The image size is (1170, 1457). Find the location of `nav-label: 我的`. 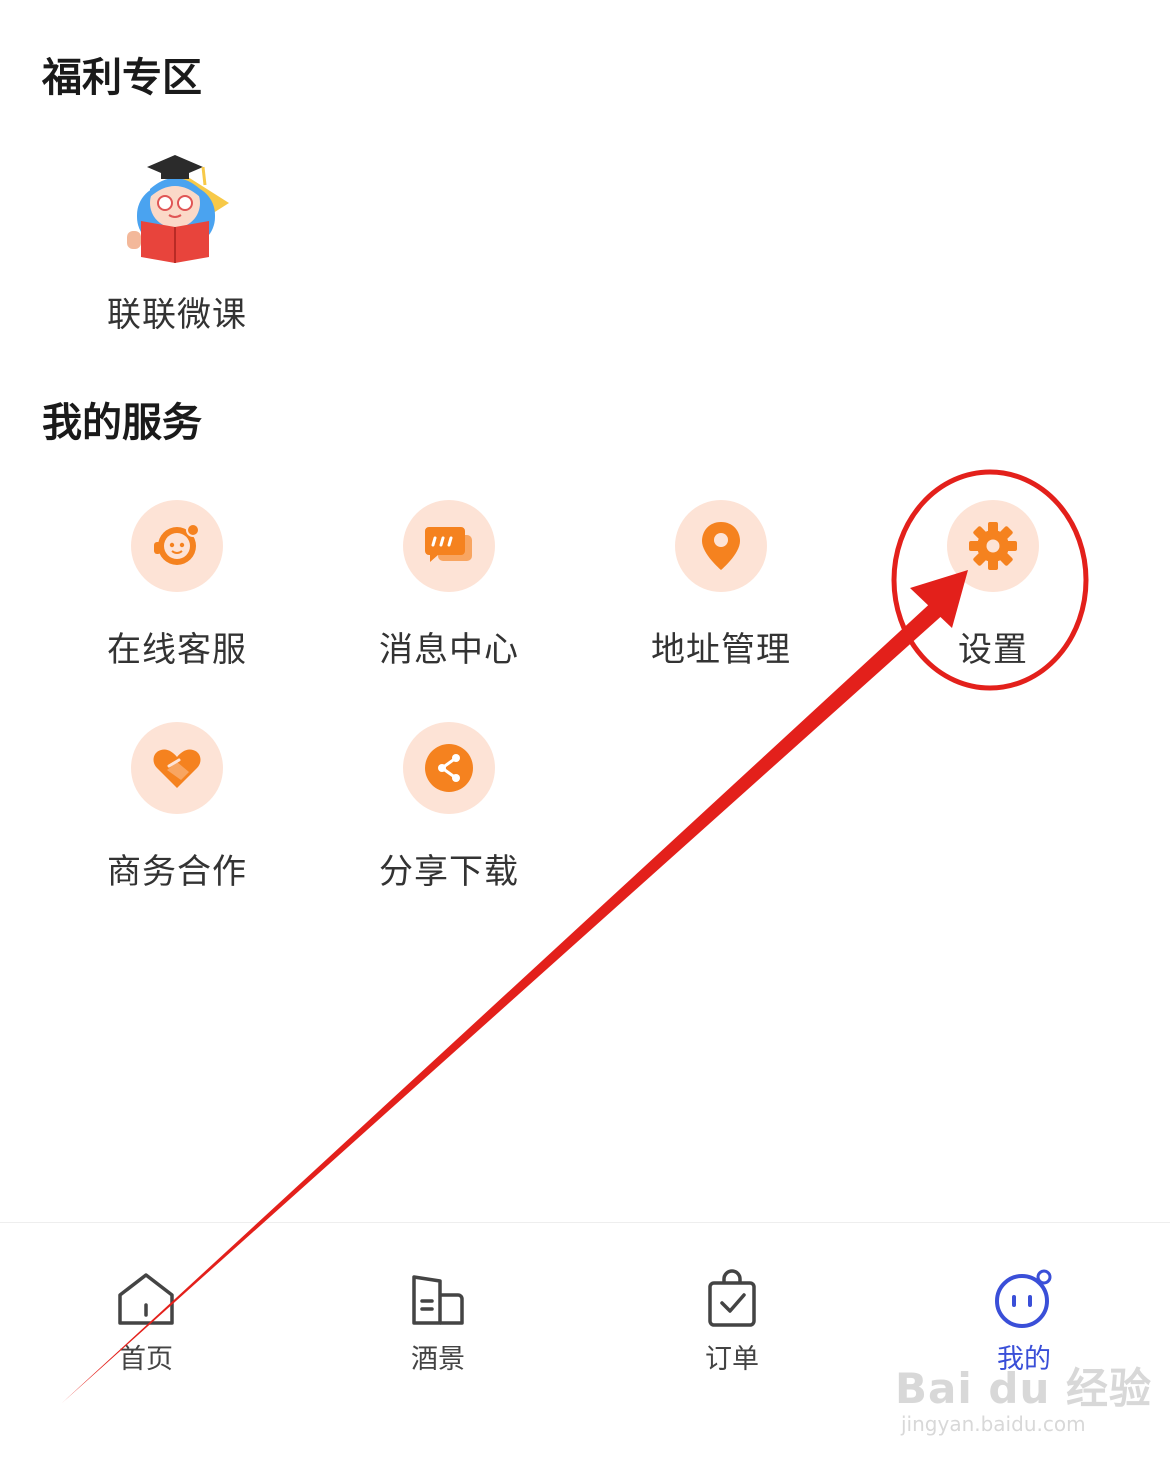

nav-label: 我的 is located at coordinates (1024, 1359).